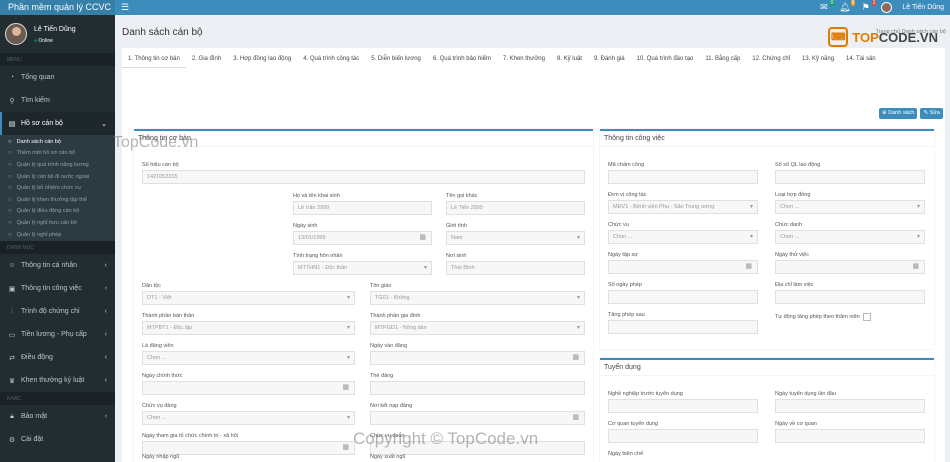 This screenshot has width=950, height=462. I want to click on leave-increase-input, so click(683, 327).